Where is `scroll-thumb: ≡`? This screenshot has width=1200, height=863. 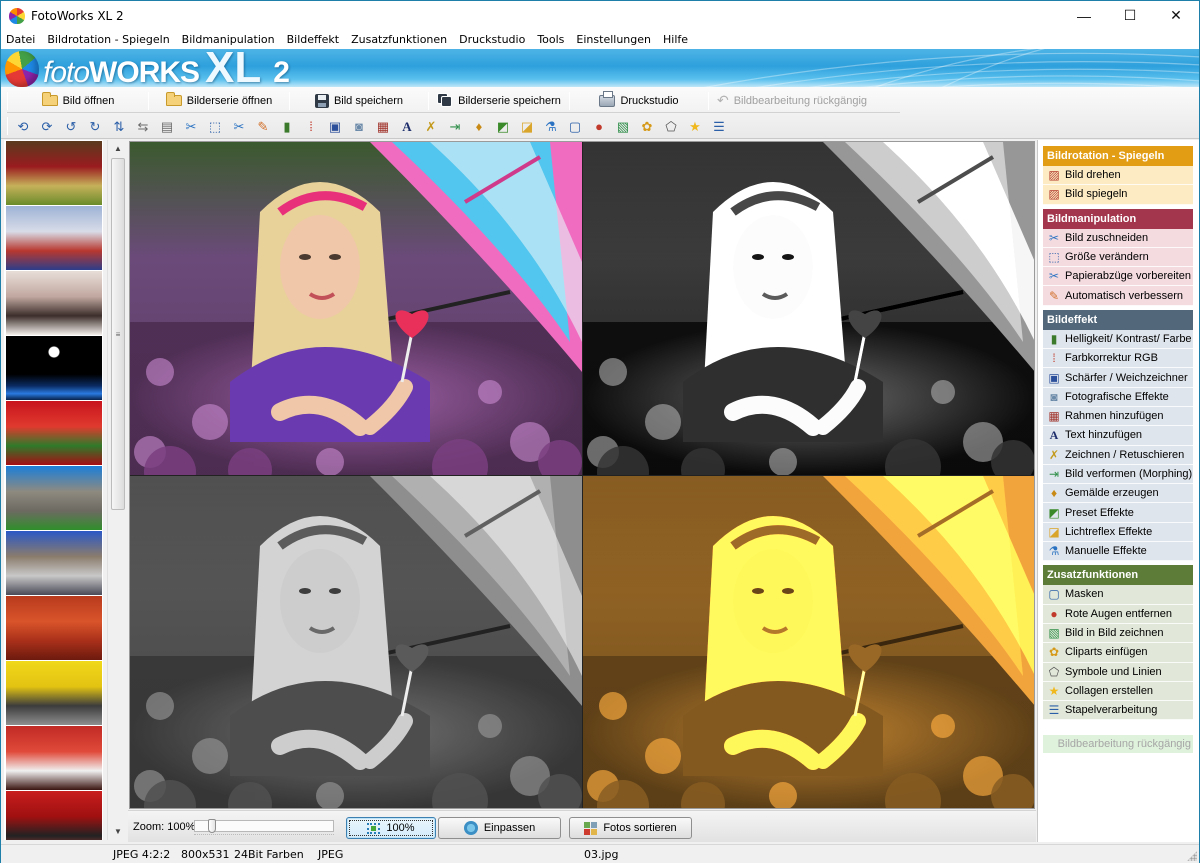 scroll-thumb: ≡ is located at coordinates (118, 334).